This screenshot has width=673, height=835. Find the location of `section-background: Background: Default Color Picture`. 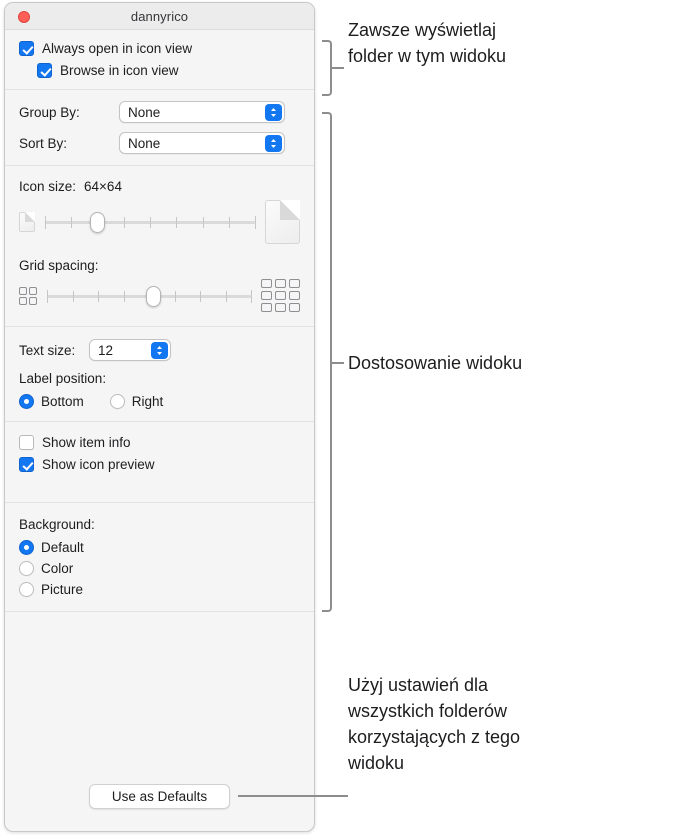

section-background: Background: Default Color Picture is located at coordinates (159, 557).